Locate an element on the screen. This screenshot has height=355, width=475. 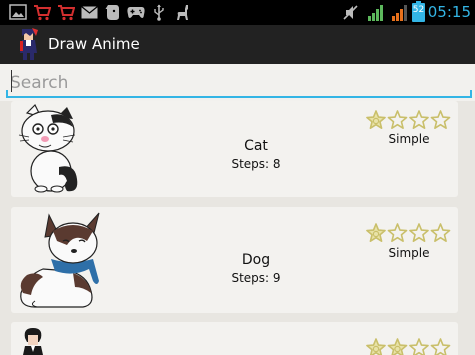
list-item is located at coordinates (234, 338).